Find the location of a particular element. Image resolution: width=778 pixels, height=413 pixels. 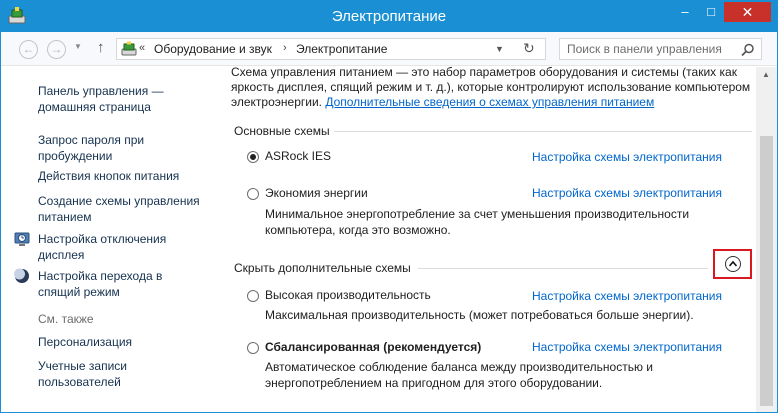

sidebar-personalization: Персонализация is located at coordinates (85, 342).